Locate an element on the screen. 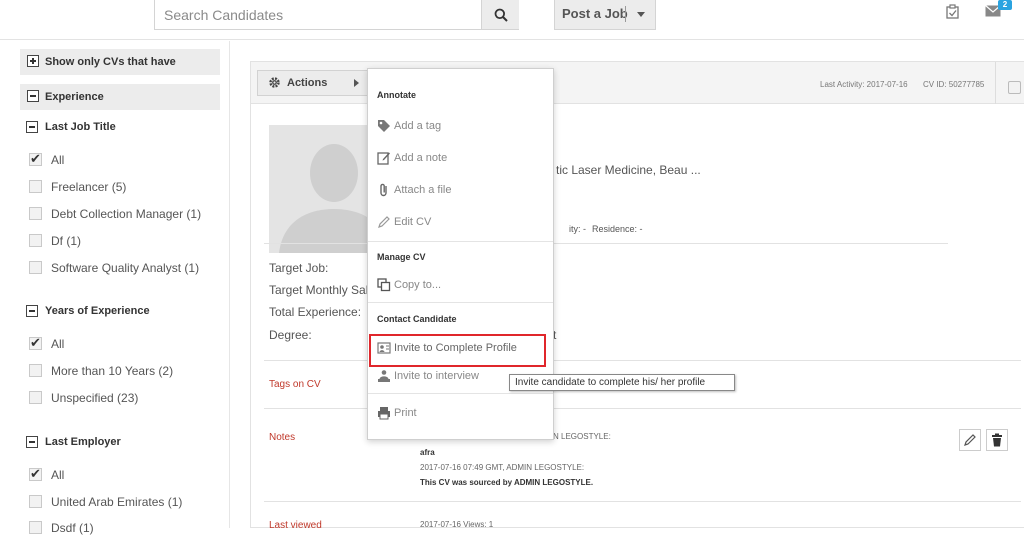 The width and height of the screenshot is (1024, 535). filter-option-label: Unspecified (23) is located at coordinates (95, 398).